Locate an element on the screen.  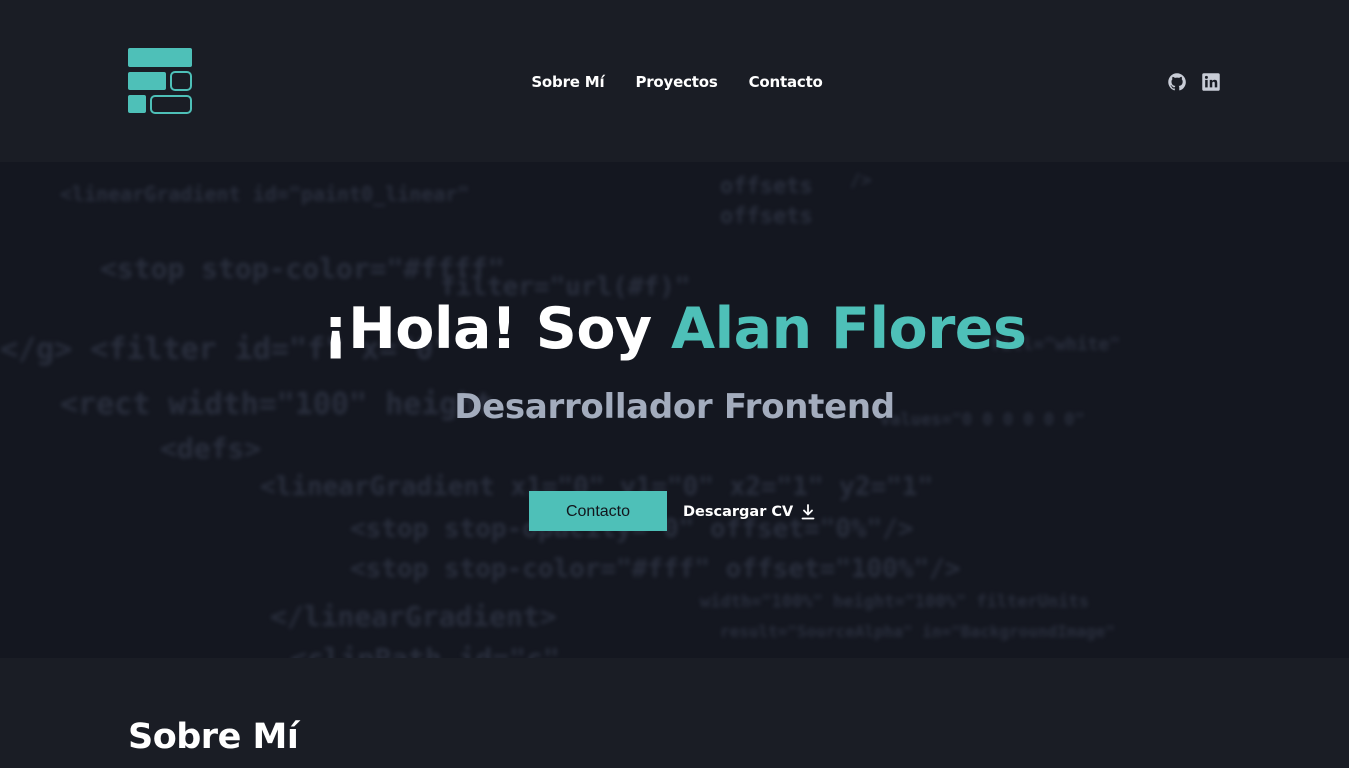
linkedin-icon is located at coordinates (1211, 82).